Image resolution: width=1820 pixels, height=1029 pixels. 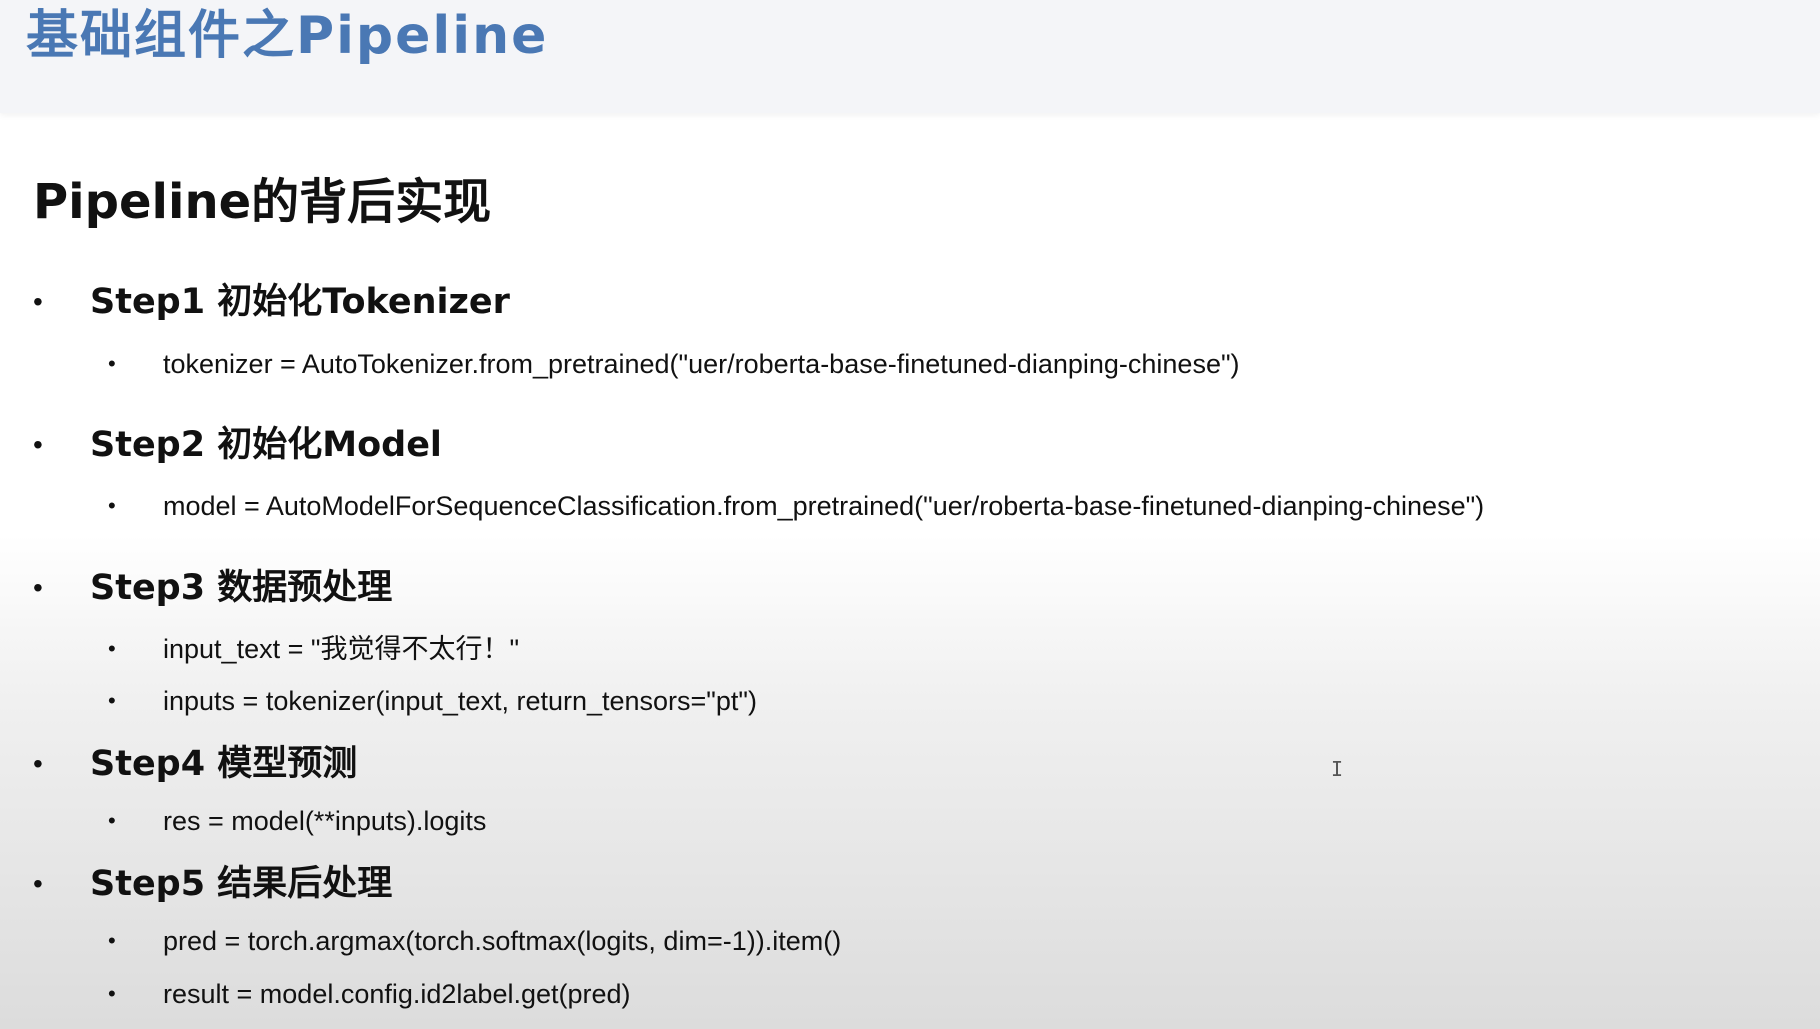 I want to click on text-cursor-icon: I, so click(x=1337, y=769).